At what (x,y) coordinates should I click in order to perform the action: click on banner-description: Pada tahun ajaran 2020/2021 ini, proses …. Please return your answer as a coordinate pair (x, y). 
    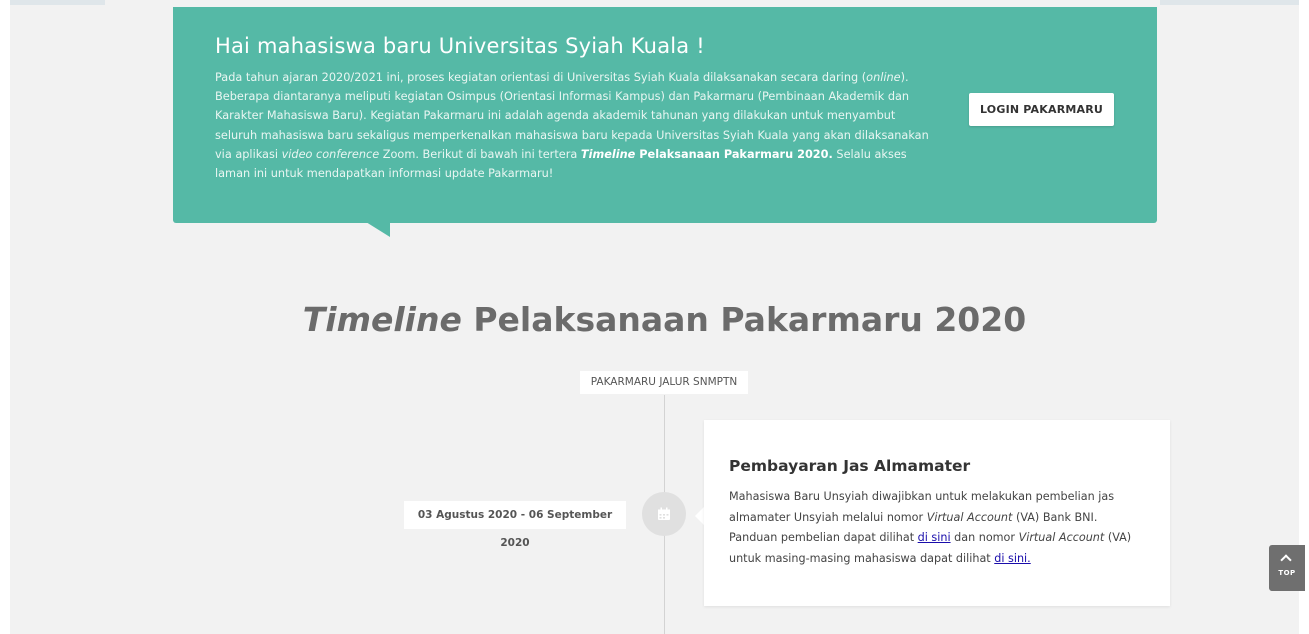
    Looking at the image, I should click on (572, 126).